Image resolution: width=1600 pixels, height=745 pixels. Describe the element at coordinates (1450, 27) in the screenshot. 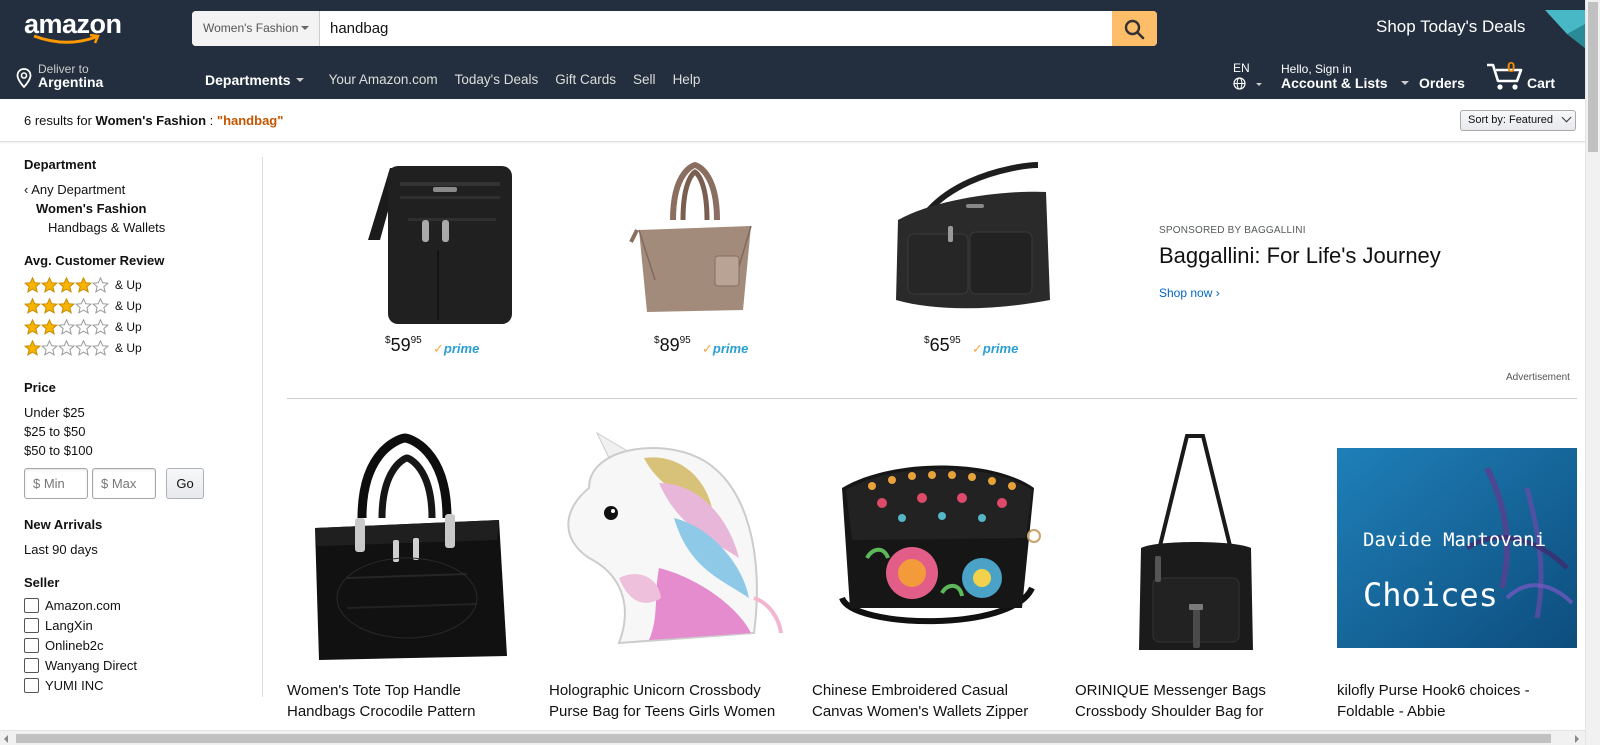

I see `todays-deals-banner: Shop Today's Deals` at that location.